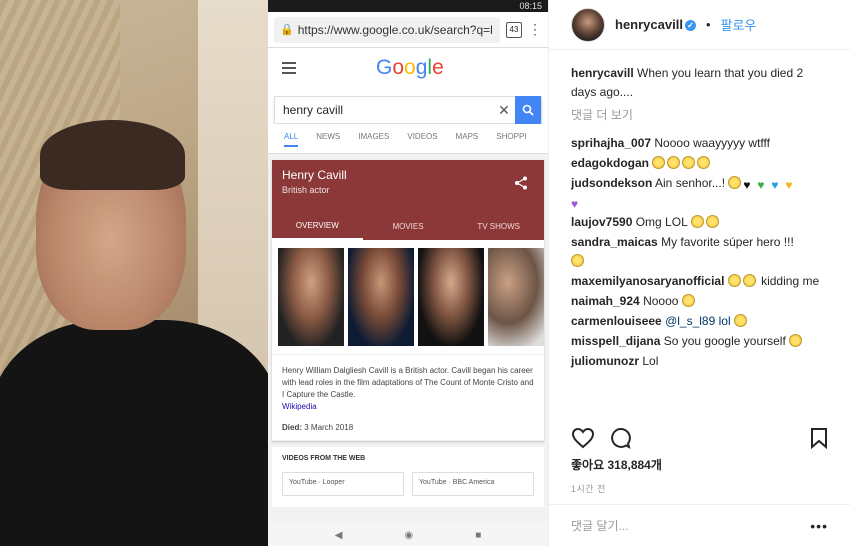 The image size is (850, 546). I want to click on likes-count: 좋아요 318,884개, so click(616, 464).